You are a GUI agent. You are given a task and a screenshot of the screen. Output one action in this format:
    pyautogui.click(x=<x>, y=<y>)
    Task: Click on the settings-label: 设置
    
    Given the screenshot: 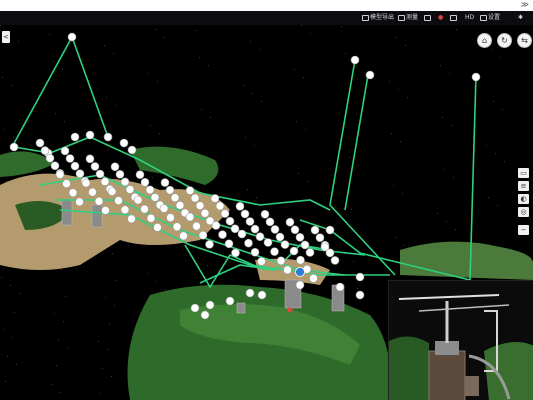 What is the action you would take?
    pyautogui.click(x=494, y=17)
    